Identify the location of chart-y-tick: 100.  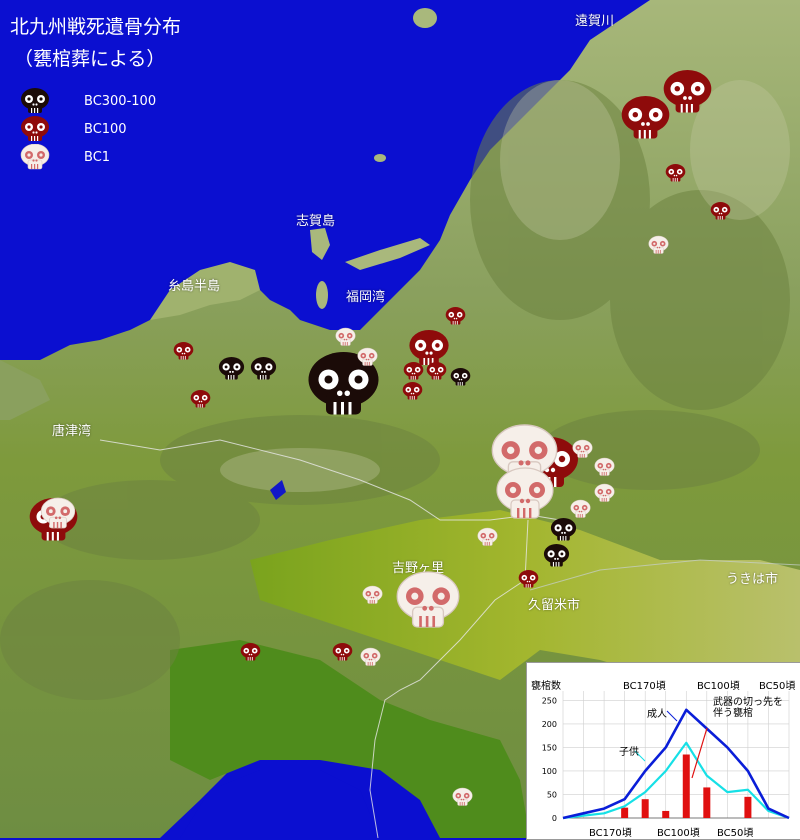
(549, 771).